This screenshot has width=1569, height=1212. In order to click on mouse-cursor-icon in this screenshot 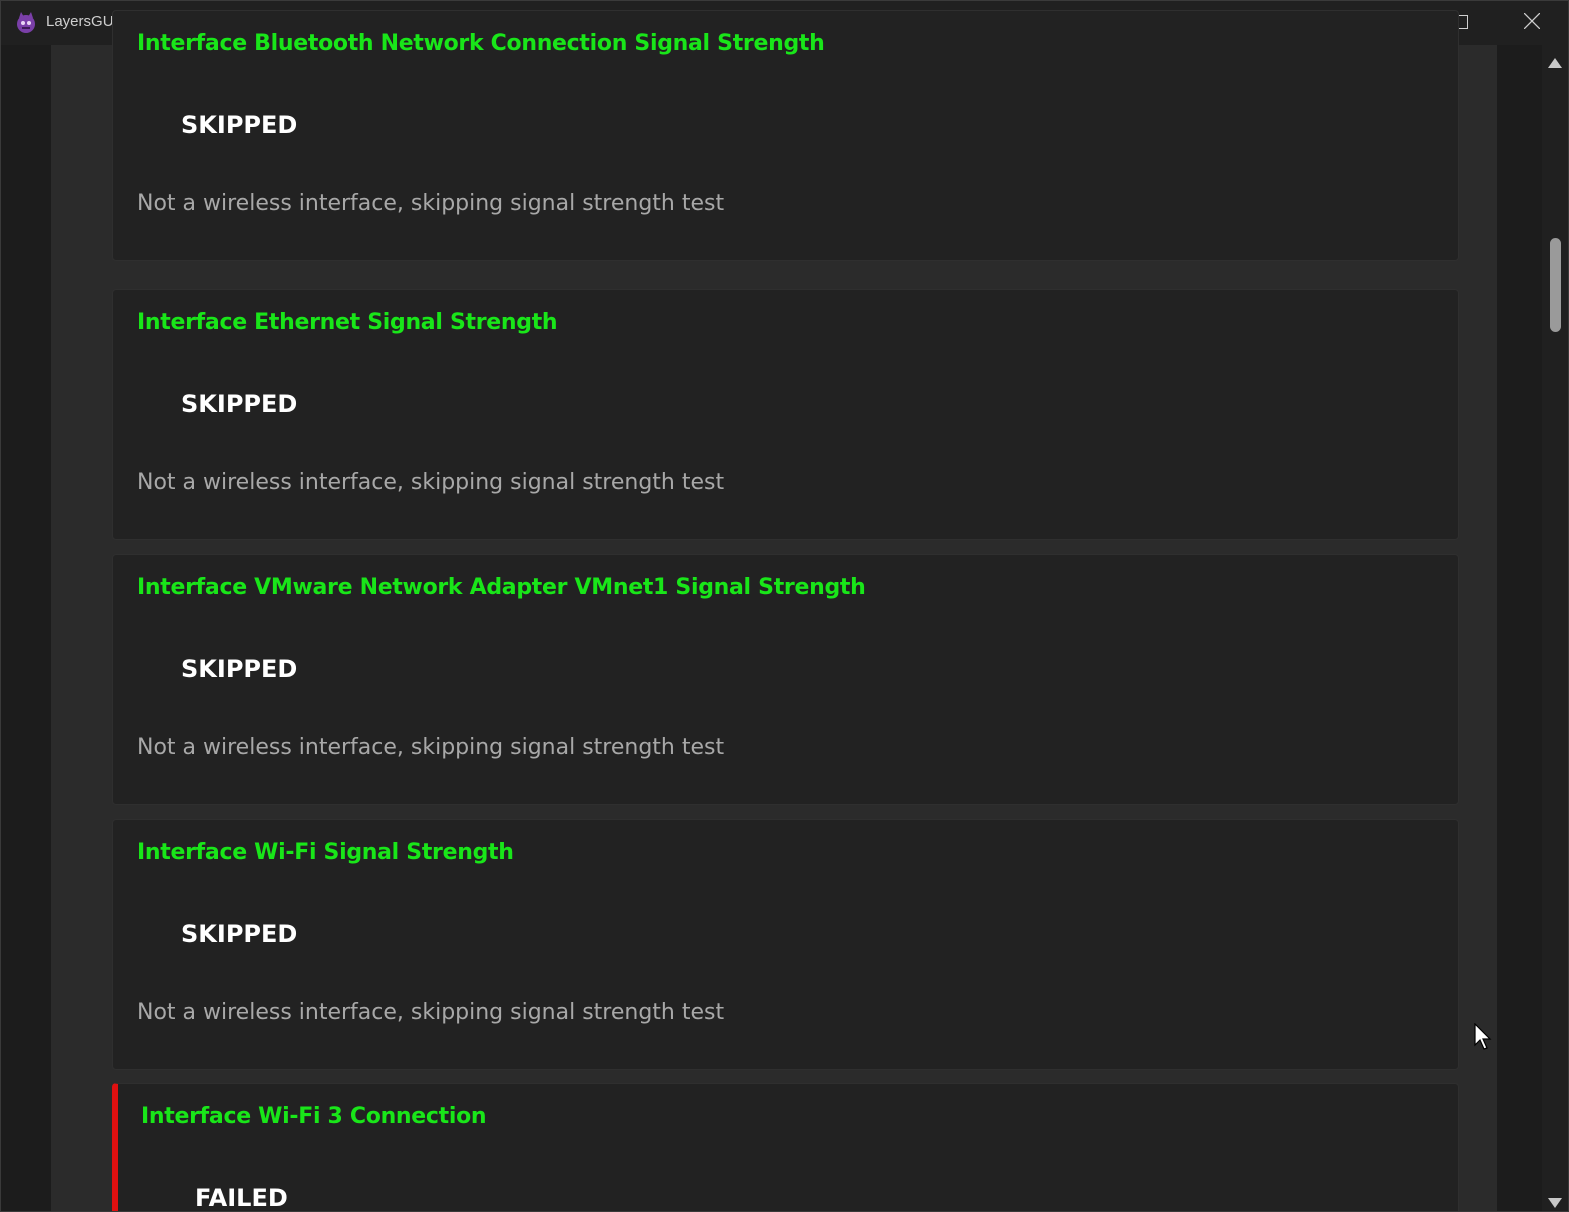, I will do `click(1483, 1036)`.